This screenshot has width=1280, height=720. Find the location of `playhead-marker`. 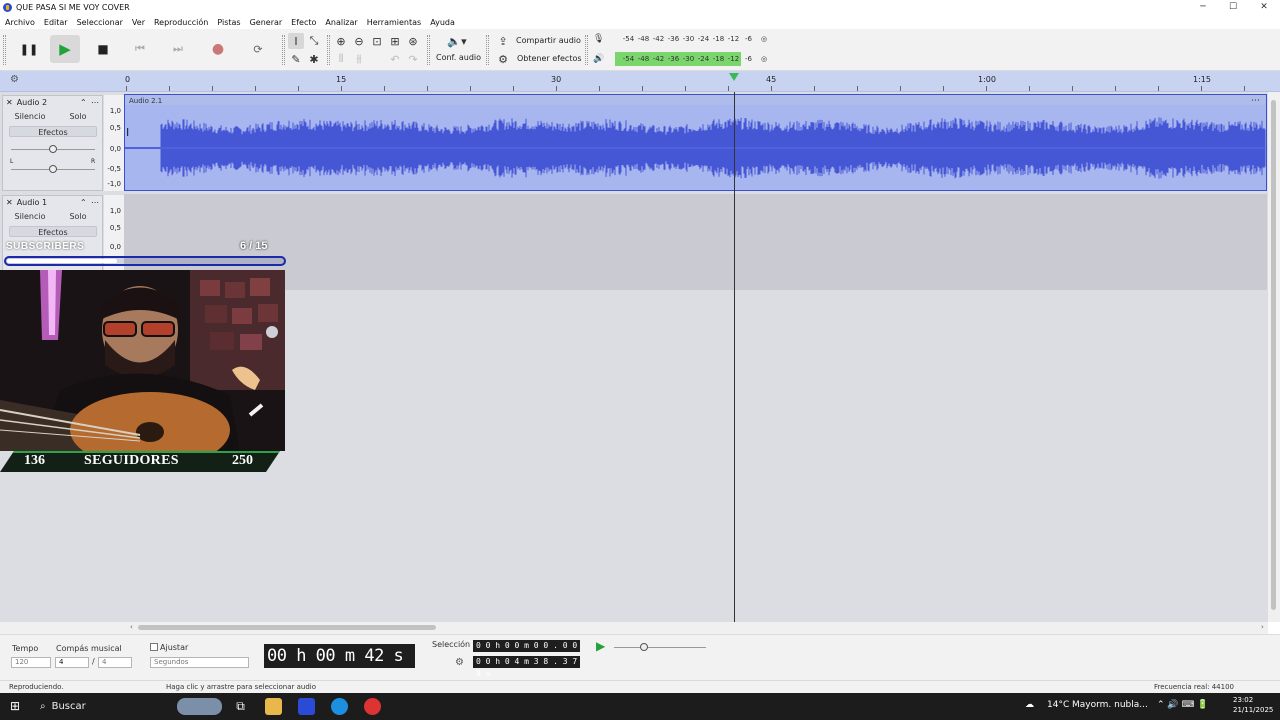

playhead-marker is located at coordinates (734, 77).